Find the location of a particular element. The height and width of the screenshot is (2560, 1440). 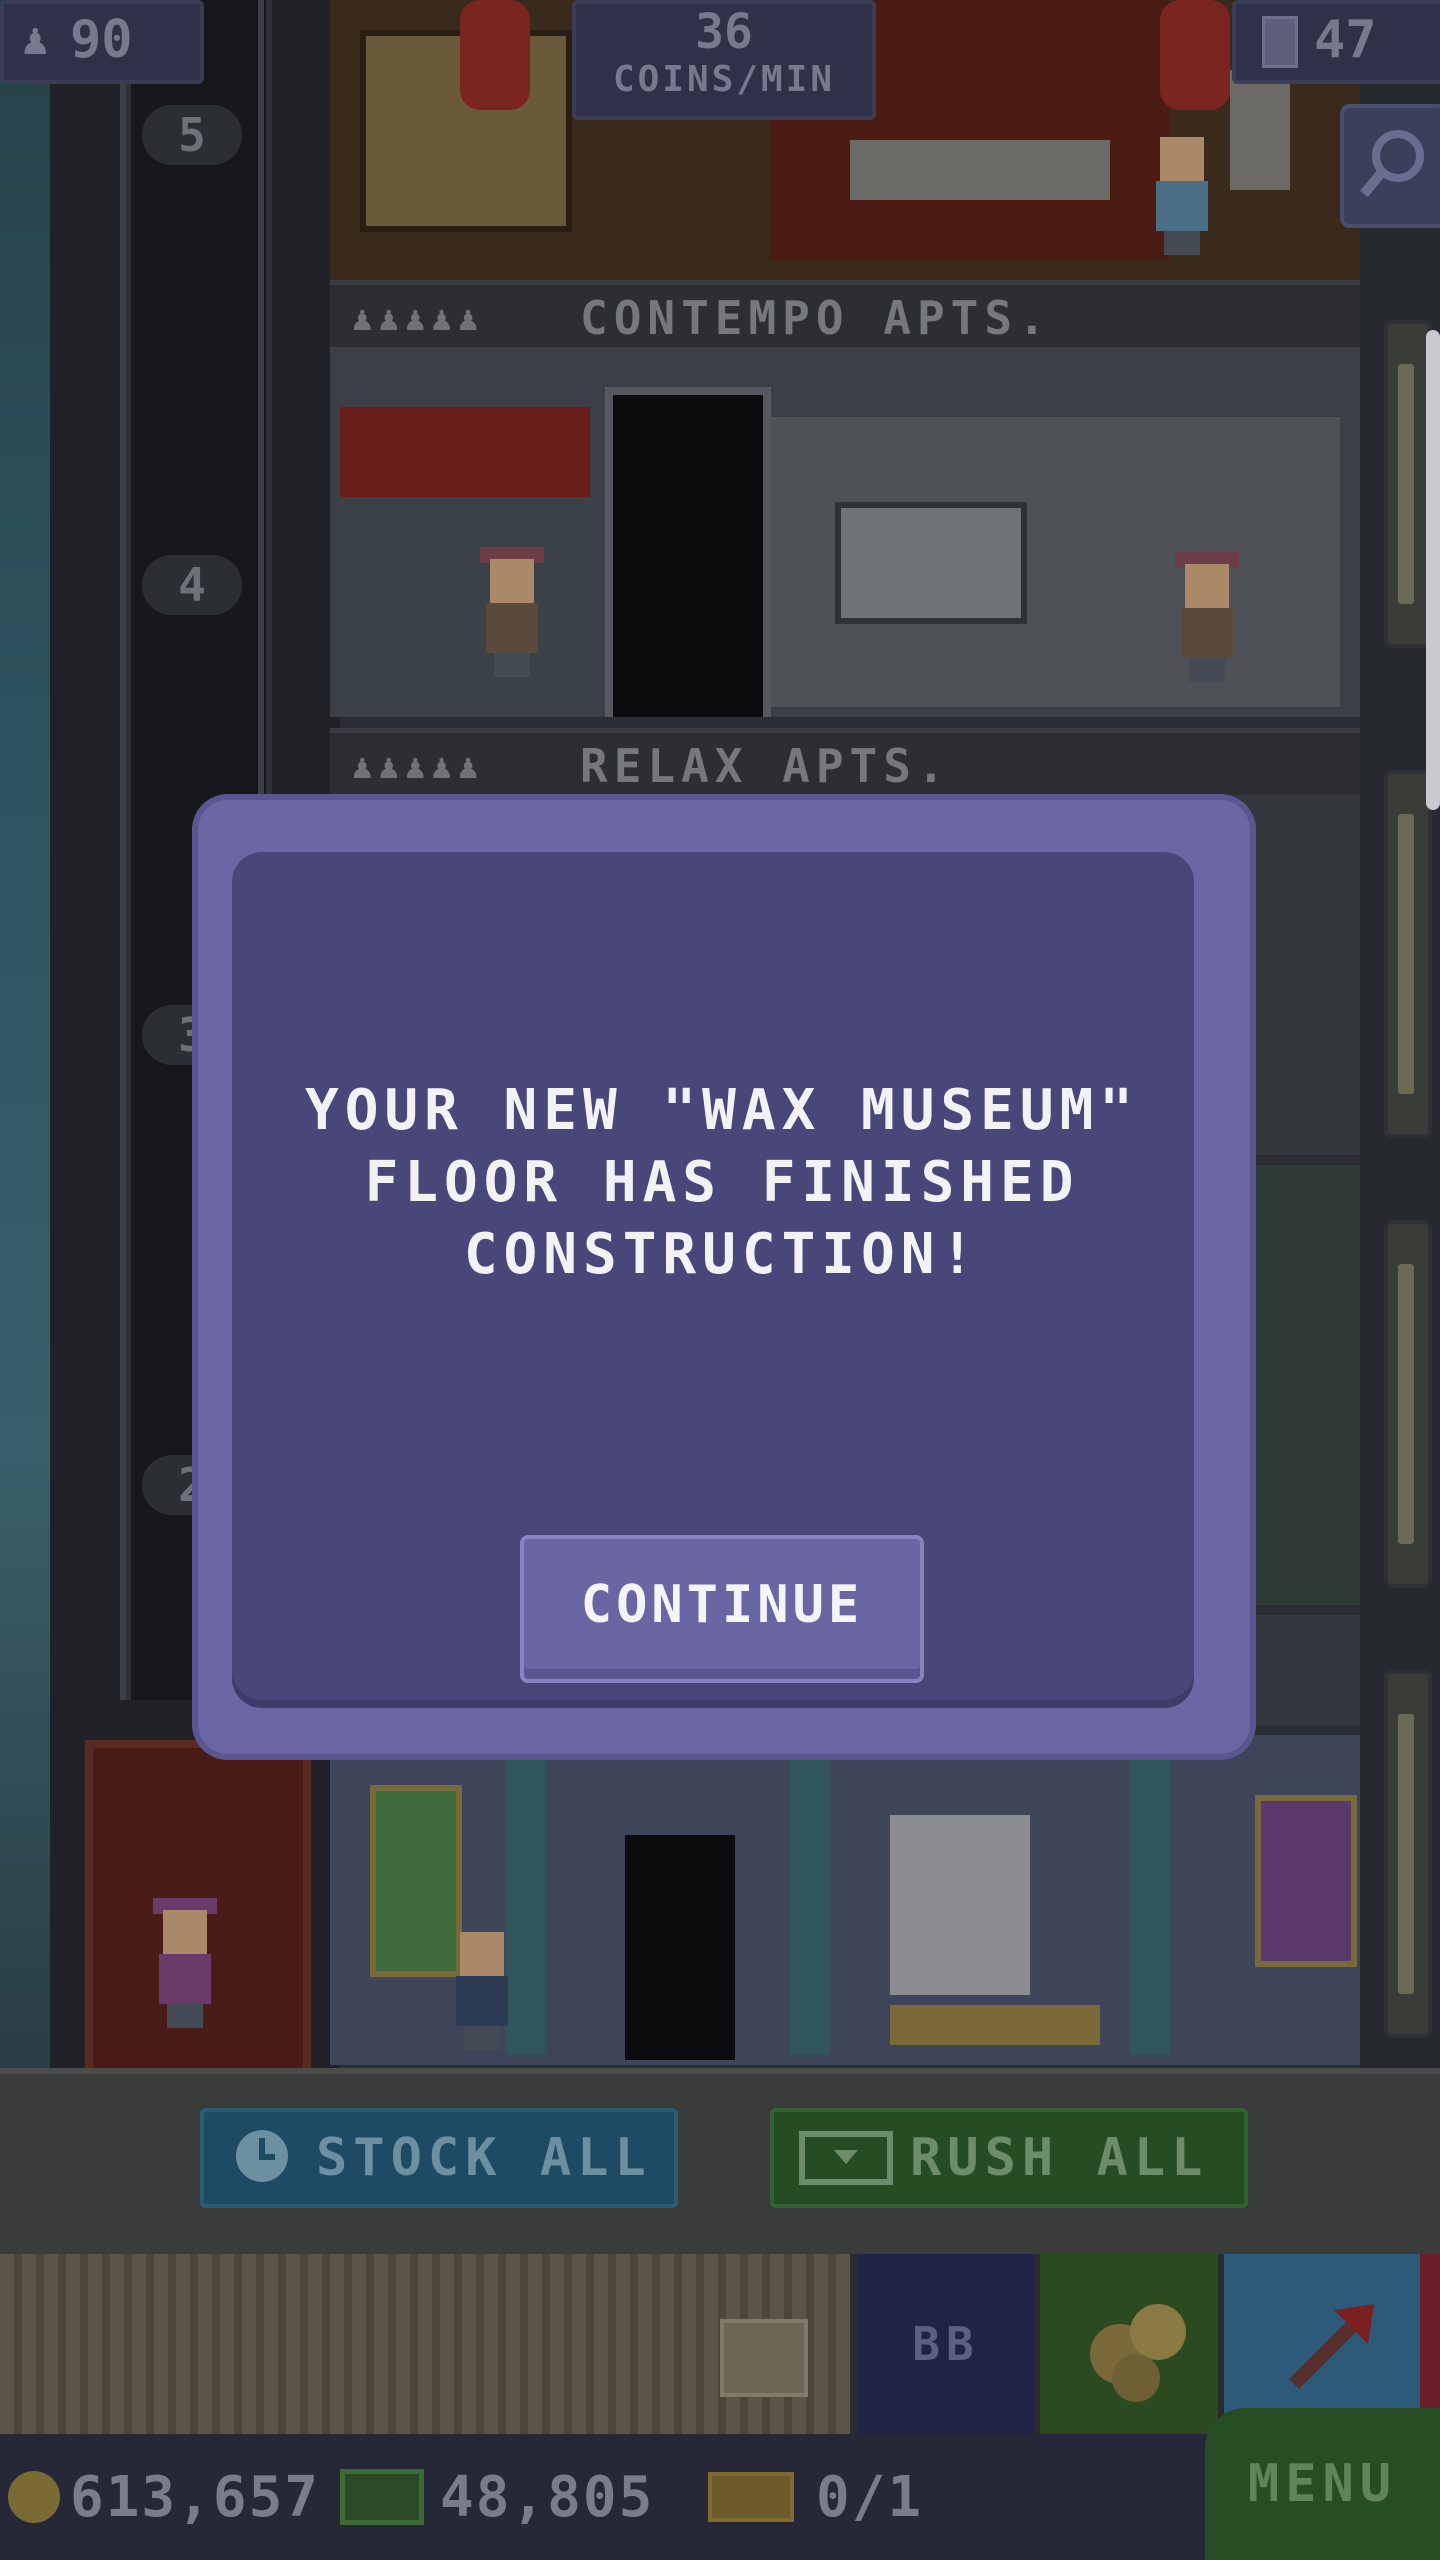

coins-button is located at coordinates (1129, 2344).